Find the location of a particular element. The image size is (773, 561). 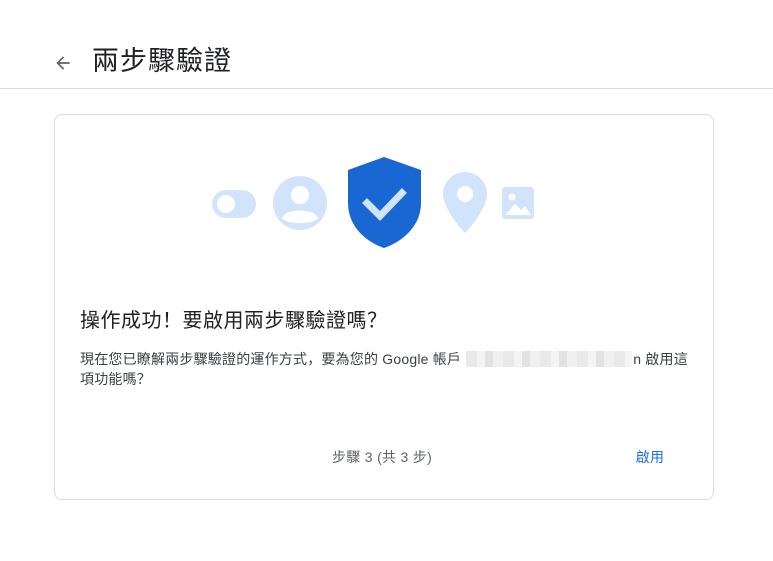

step-indicator: 步驟 3 (共 3 步) is located at coordinates (382, 457).